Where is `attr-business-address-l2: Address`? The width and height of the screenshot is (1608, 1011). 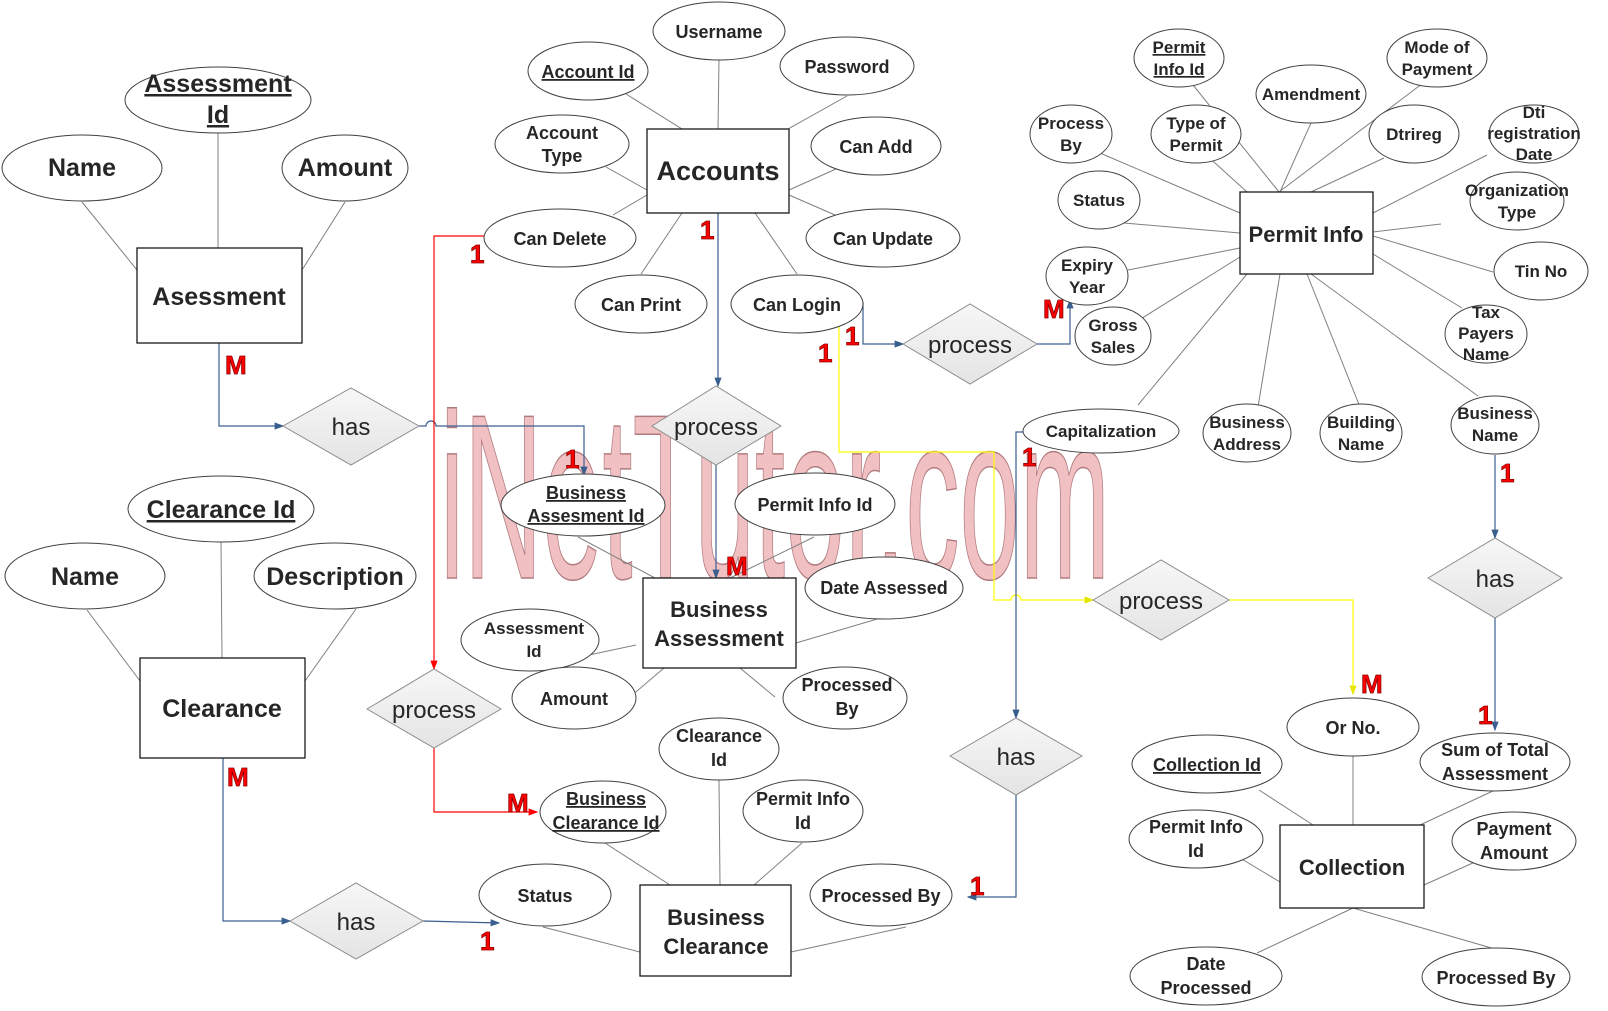
attr-business-address-l2: Address is located at coordinates (1247, 444).